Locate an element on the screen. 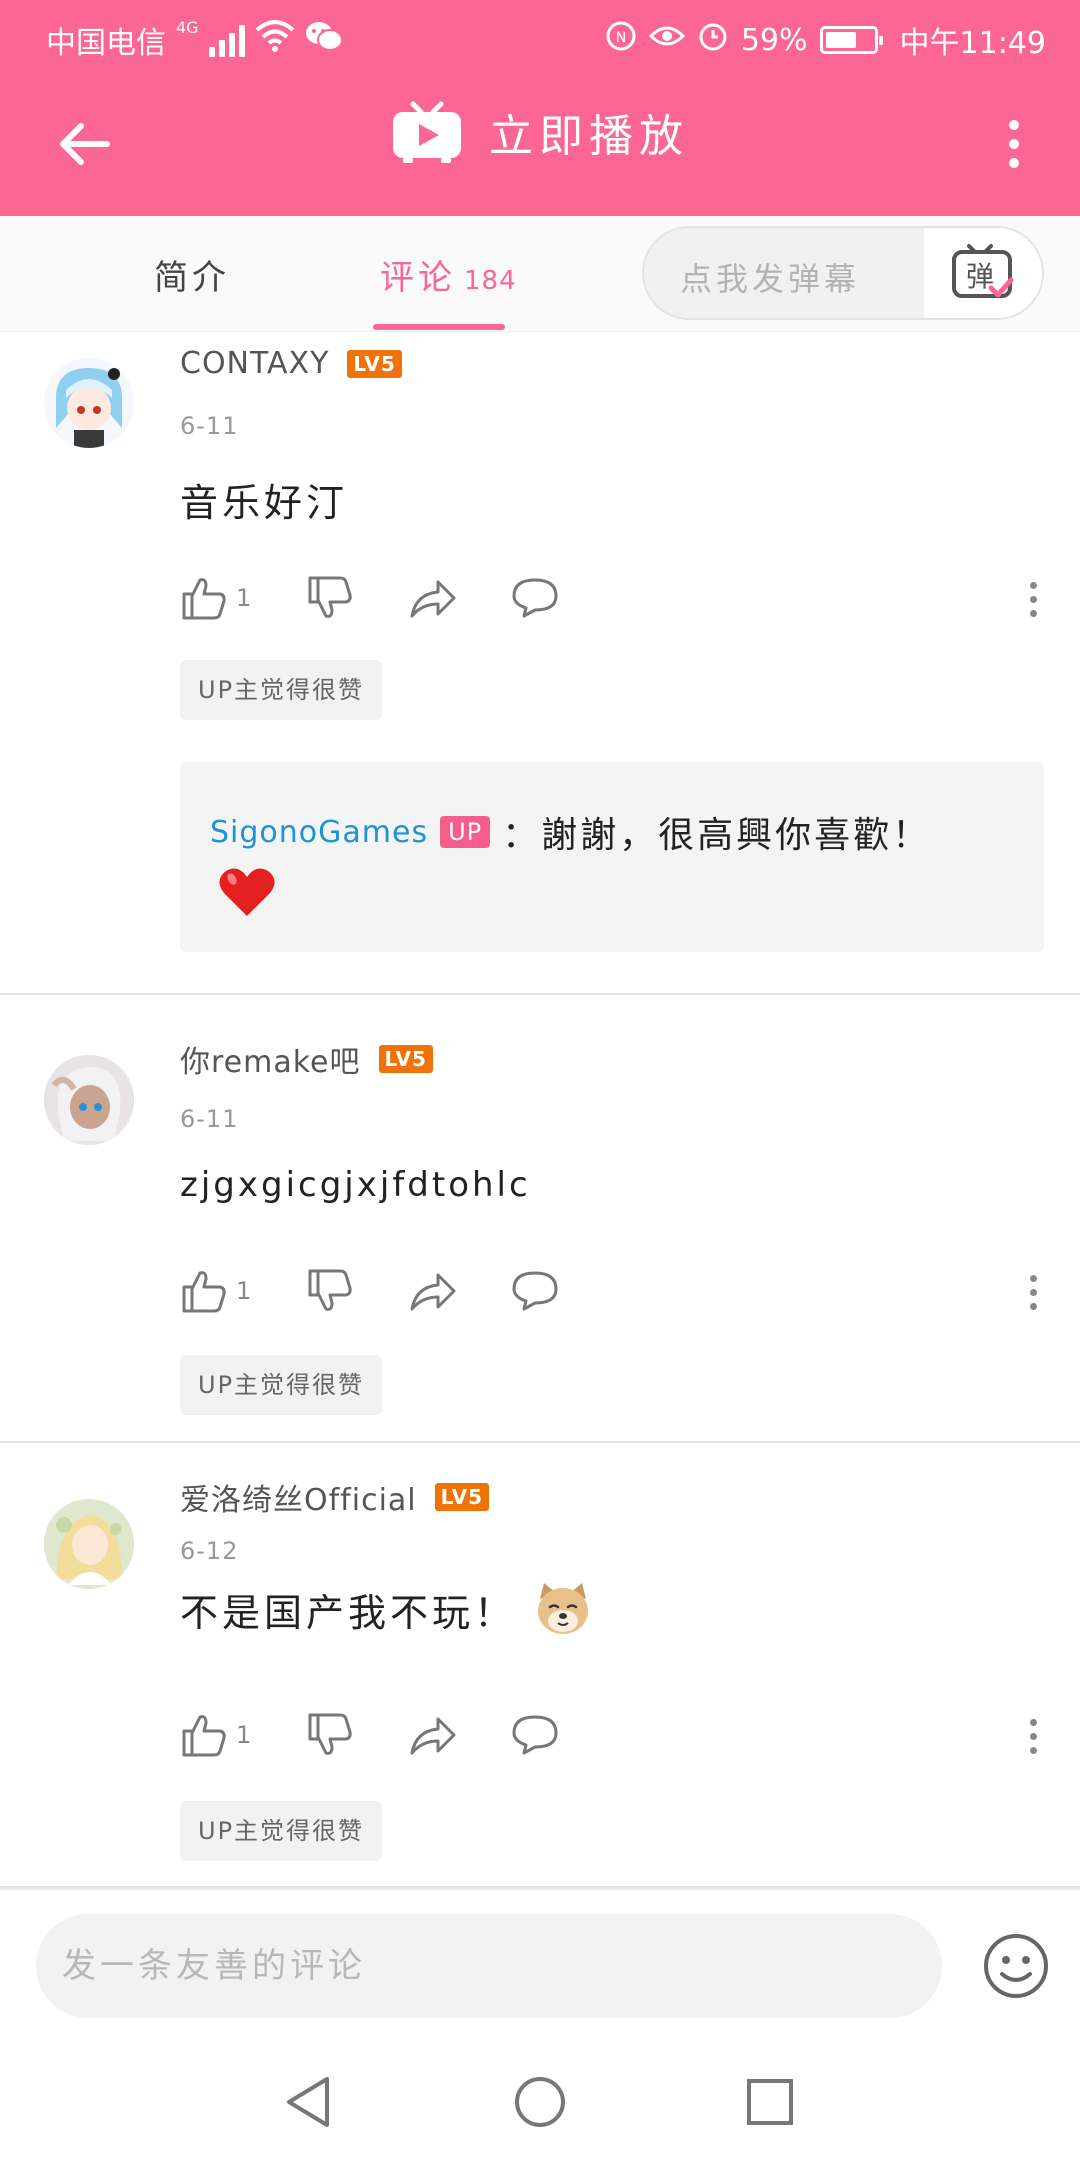  alarm-icon is located at coordinates (713, 40).